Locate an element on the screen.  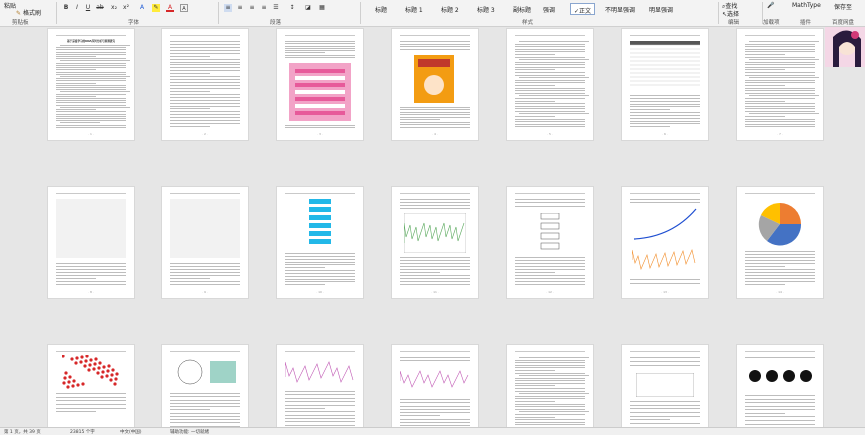
underline-button: U is located at coordinates (88, 8).